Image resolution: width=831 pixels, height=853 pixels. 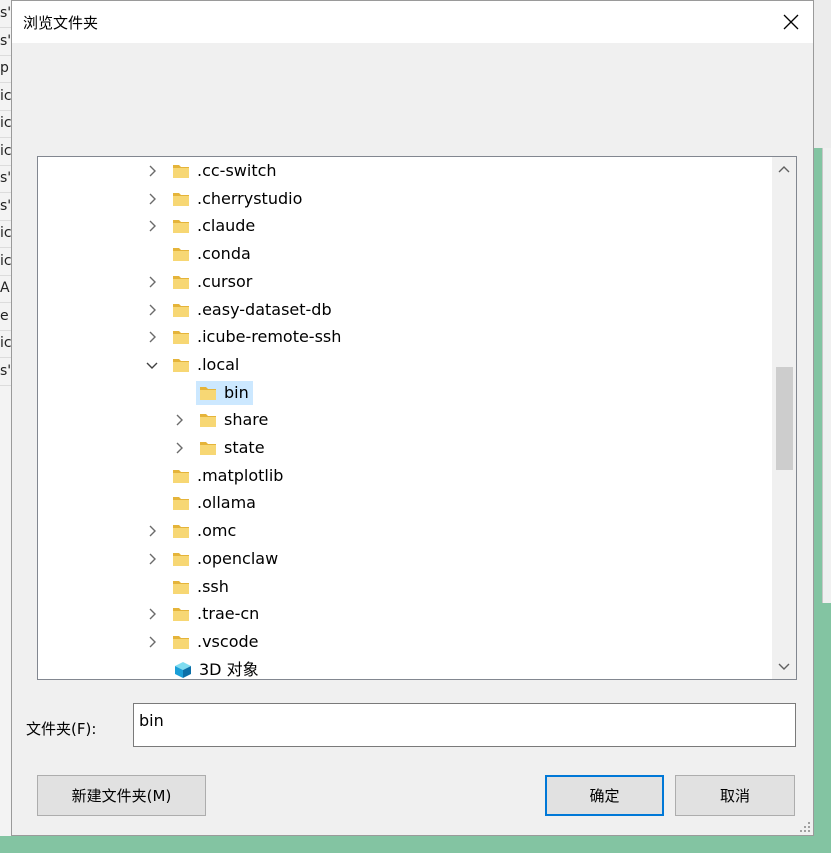 I want to click on tree-item-content: share, so click(x=234, y=420).